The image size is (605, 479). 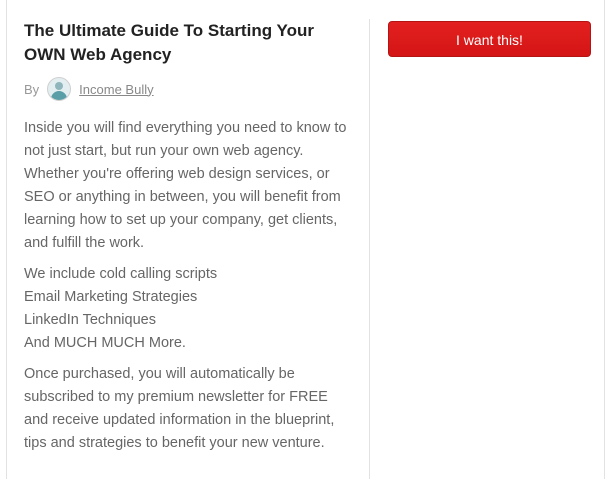 What do you see at coordinates (59, 95) in the screenshot?
I see `avatar-body-shape` at bounding box center [59, 95].